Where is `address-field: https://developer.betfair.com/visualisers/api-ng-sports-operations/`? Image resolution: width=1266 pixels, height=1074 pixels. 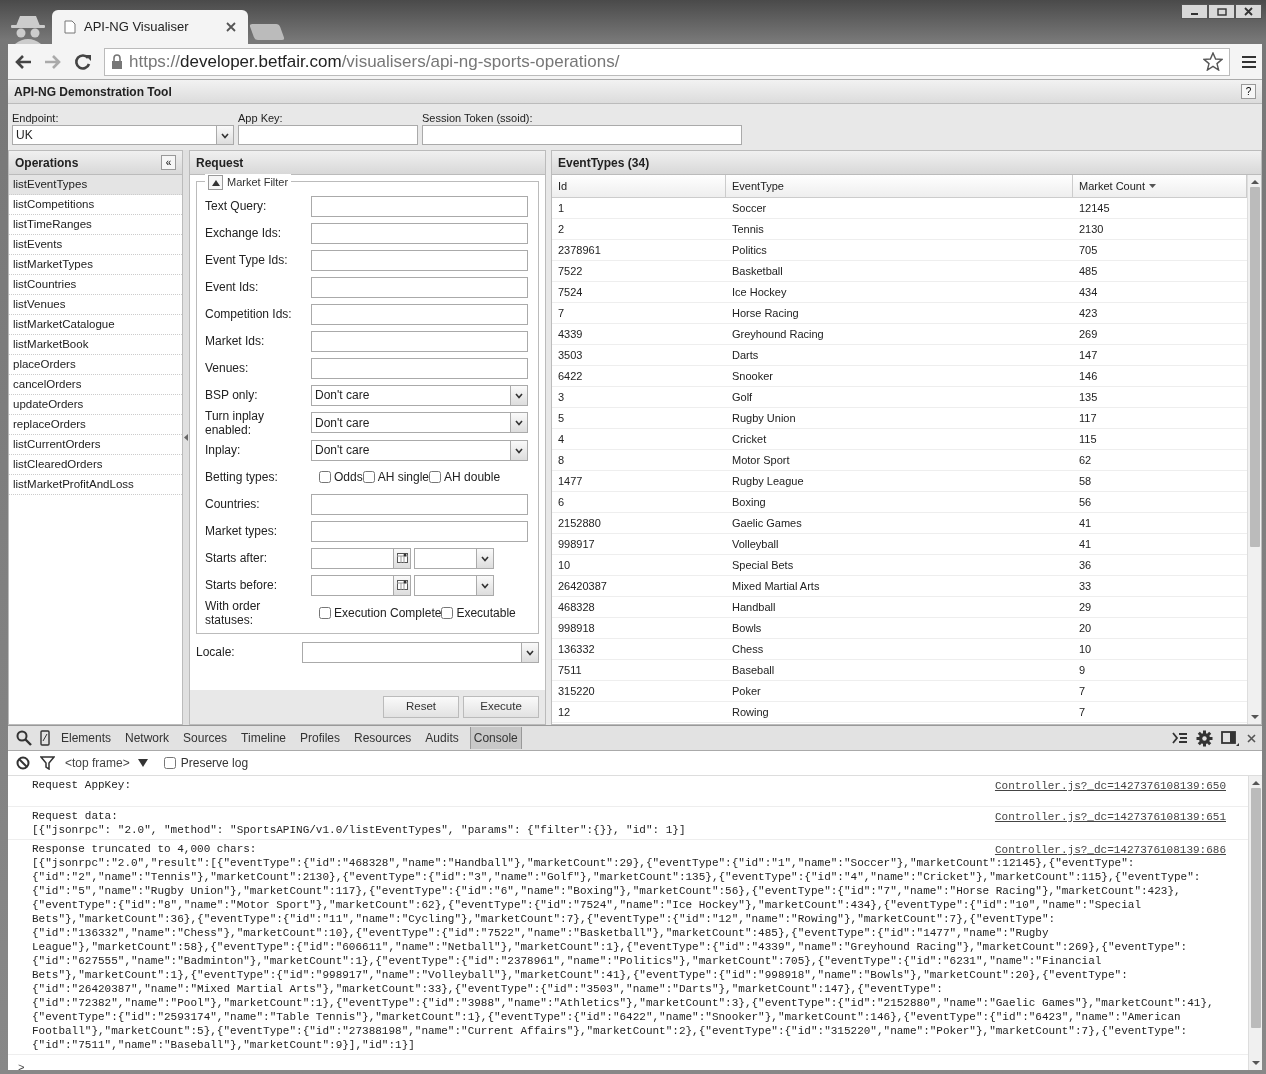 address-field: https://developer.betfair.com/visualisers/api-ng-sports-operations/ is located at coordinates (667, 61).